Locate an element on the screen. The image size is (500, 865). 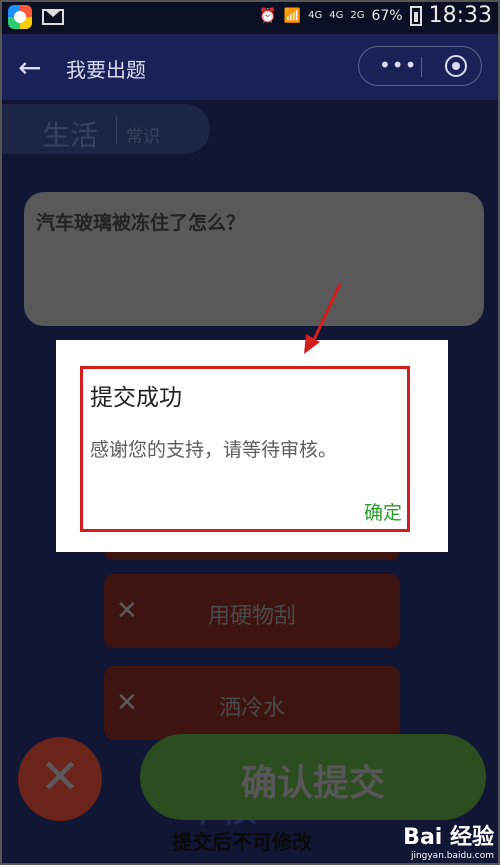
sim2-type: 2G is located at coordinates (357, 15).